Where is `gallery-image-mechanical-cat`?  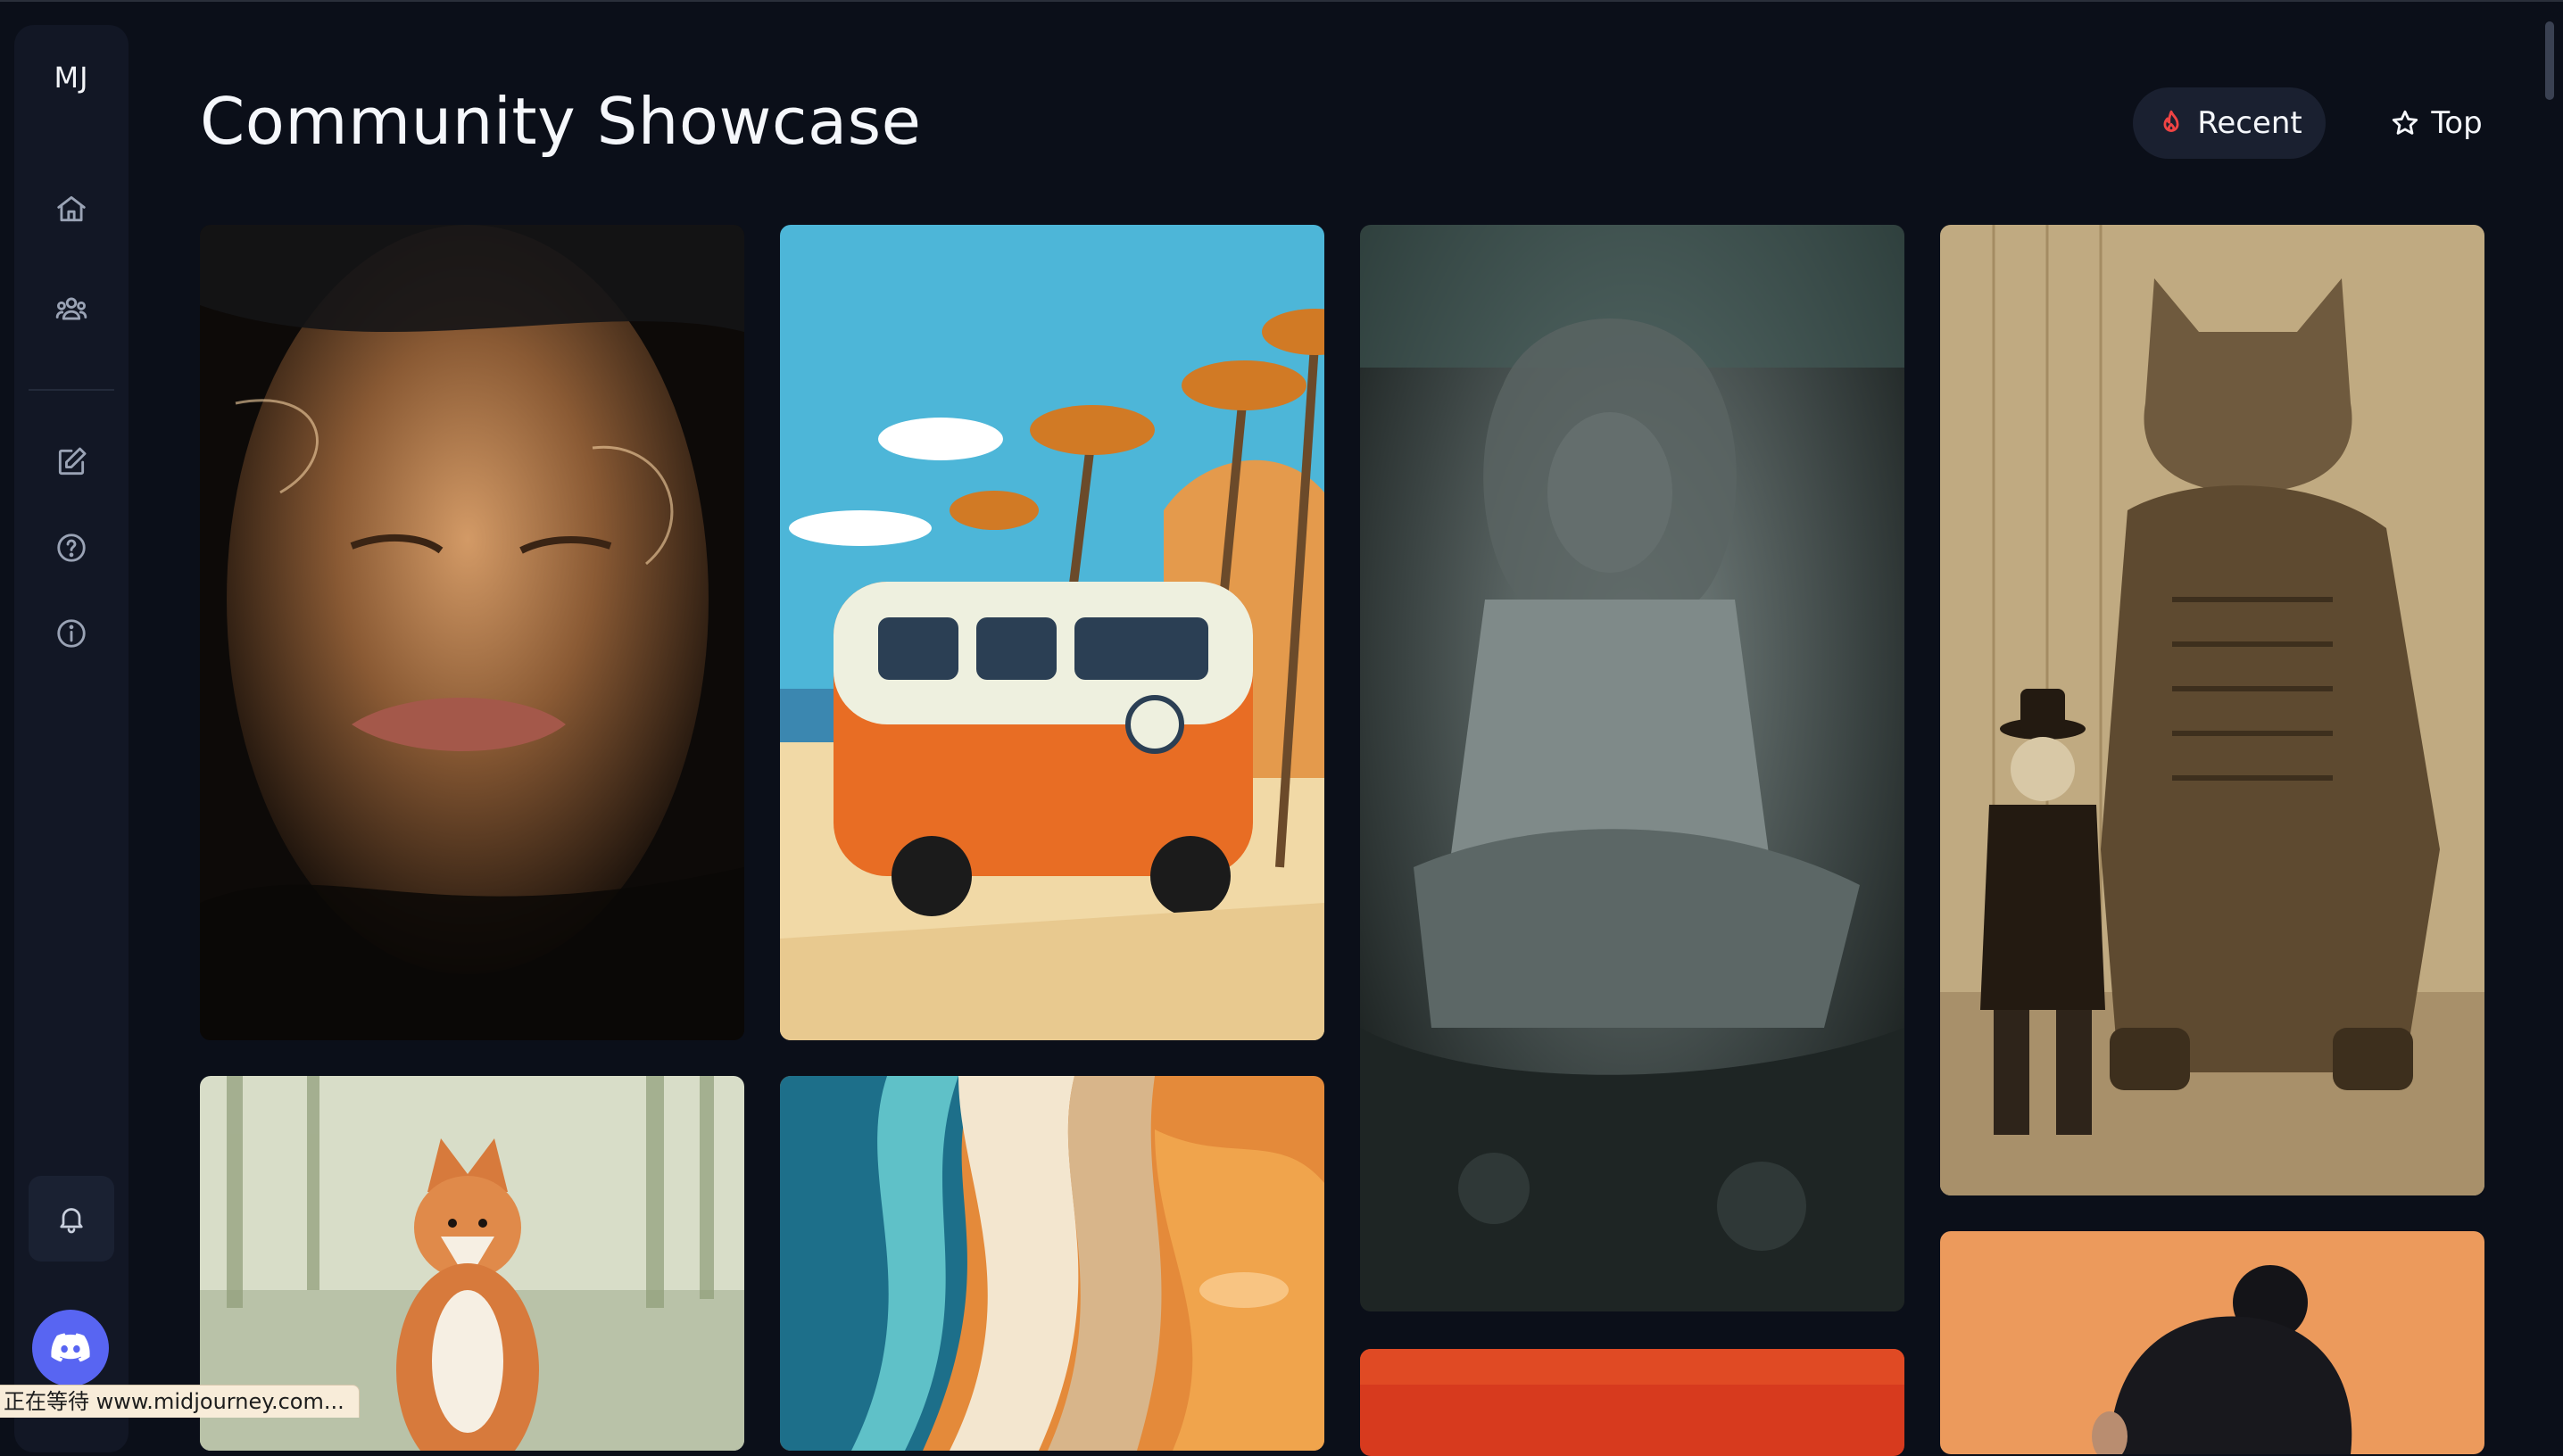 gallery-image-mechanical-cat is located at coordinates (2212, 710).